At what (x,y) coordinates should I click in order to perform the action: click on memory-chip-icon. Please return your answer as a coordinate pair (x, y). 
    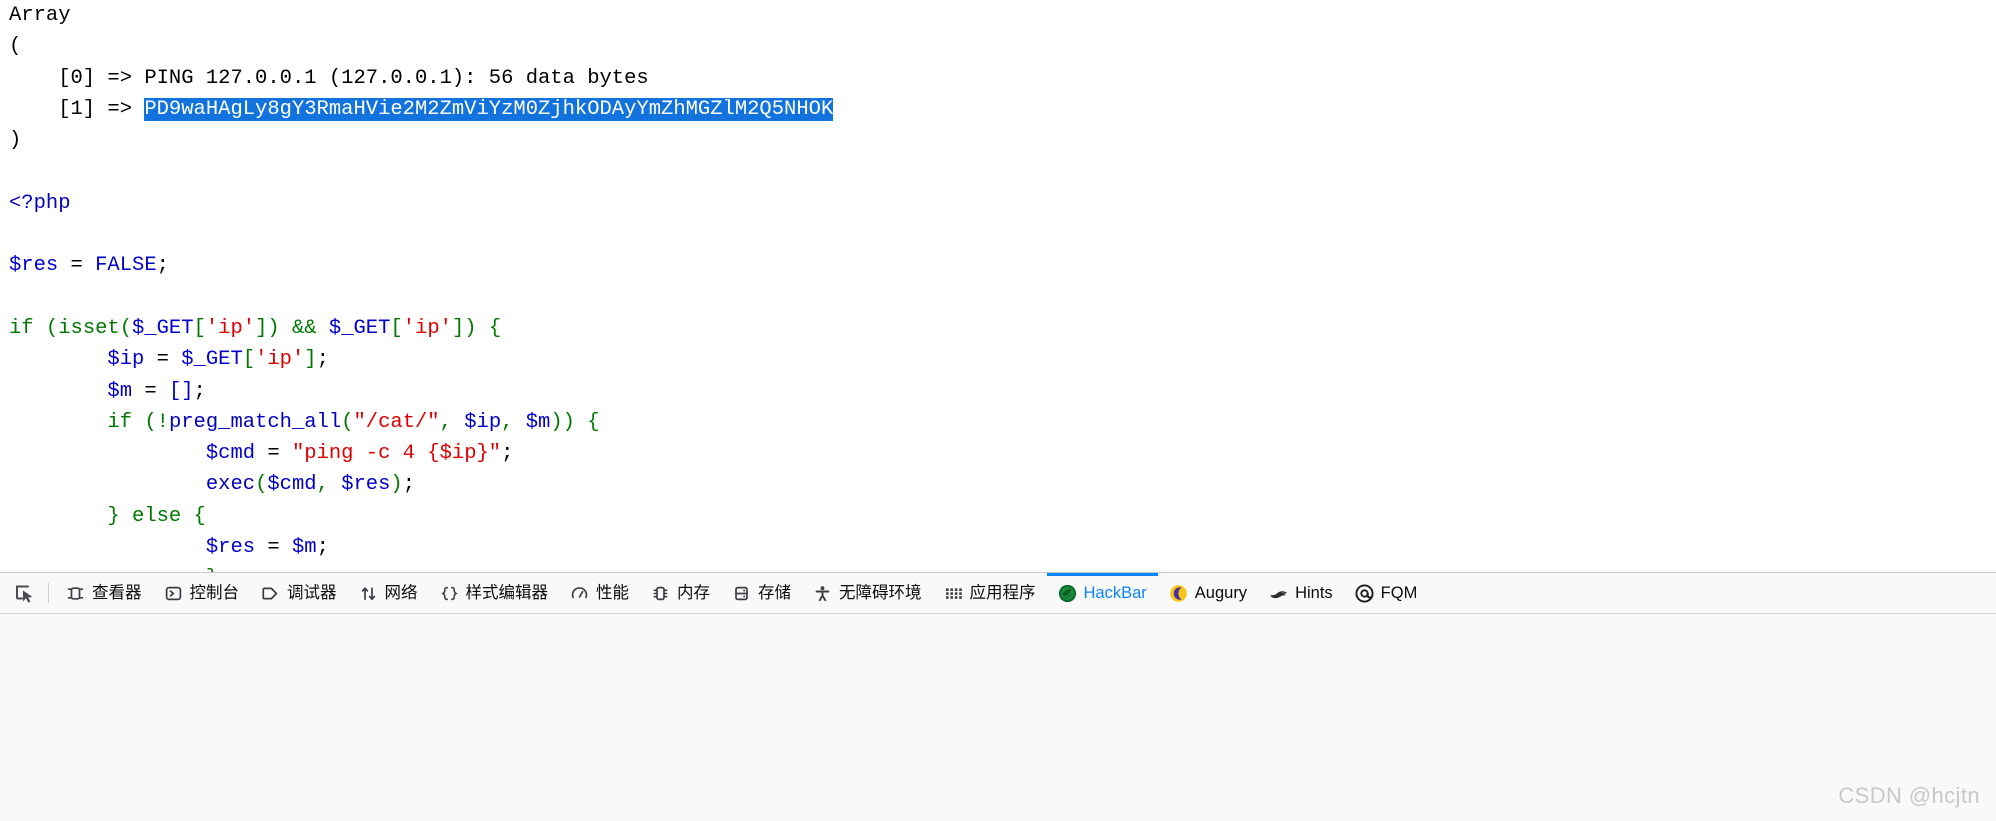
    Looking at the image, I should click on (660, 593).